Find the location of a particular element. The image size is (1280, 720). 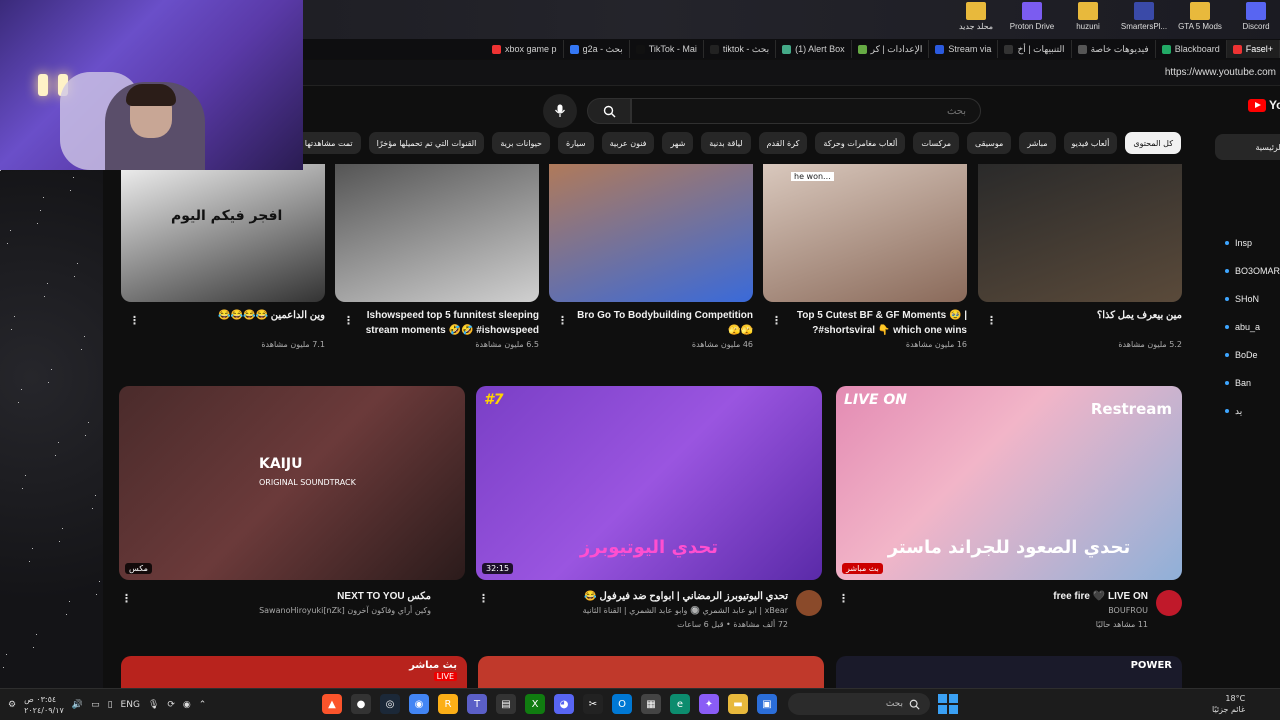

category-chip: فنون عربية is located at coordinates (628, 143).